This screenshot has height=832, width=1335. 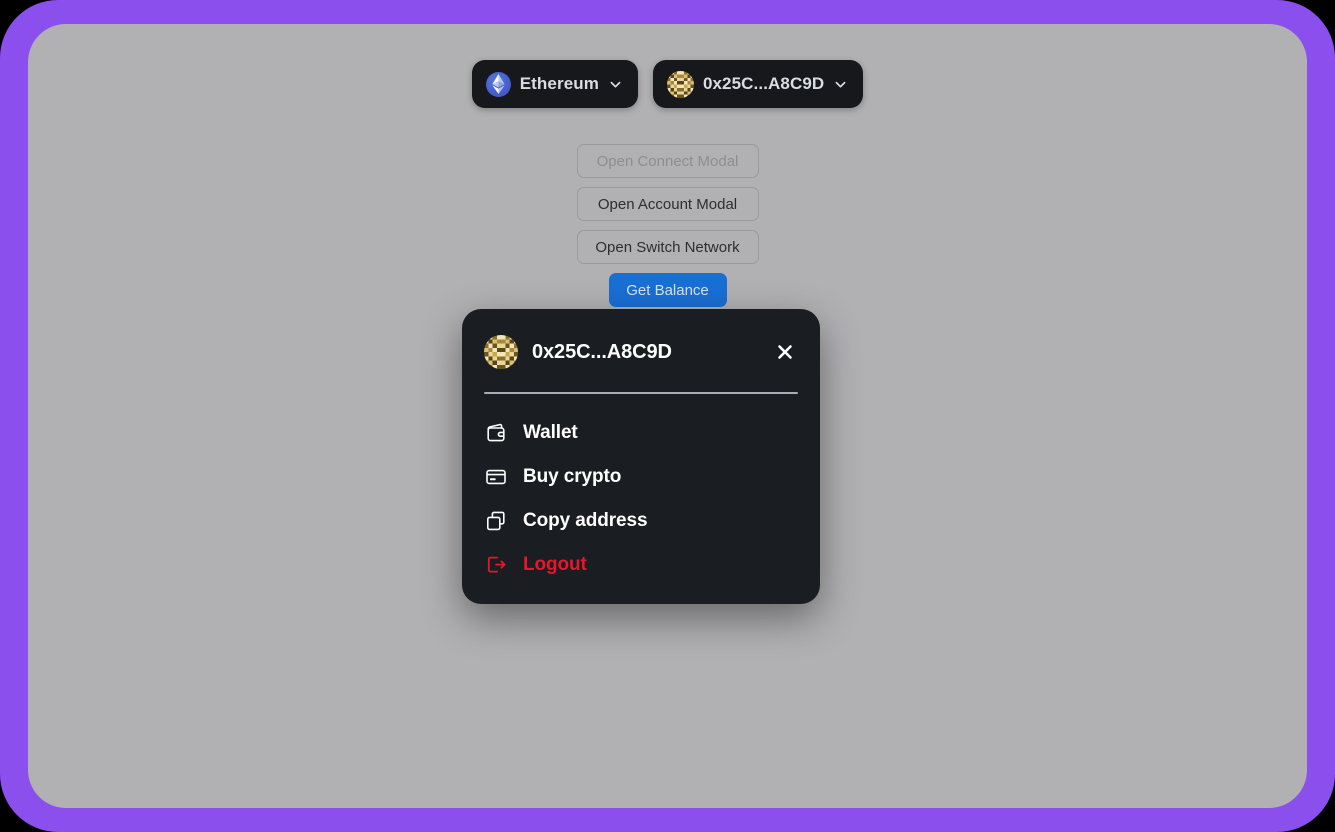 What do you see at coordinates (498, 84) in the screenshot?
I see `ethereum-logo-icon` at bounding box center [498, 84].